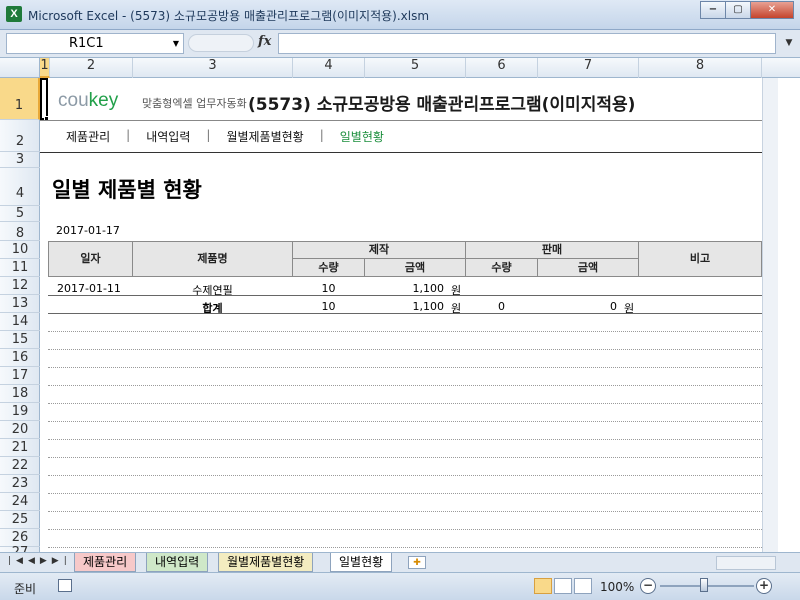 The height and width of the screenshot is (600, 800). Describe the element at coordinates (88, 230) in the screenshot. I see `report-date: 2017-01-17` at that location.